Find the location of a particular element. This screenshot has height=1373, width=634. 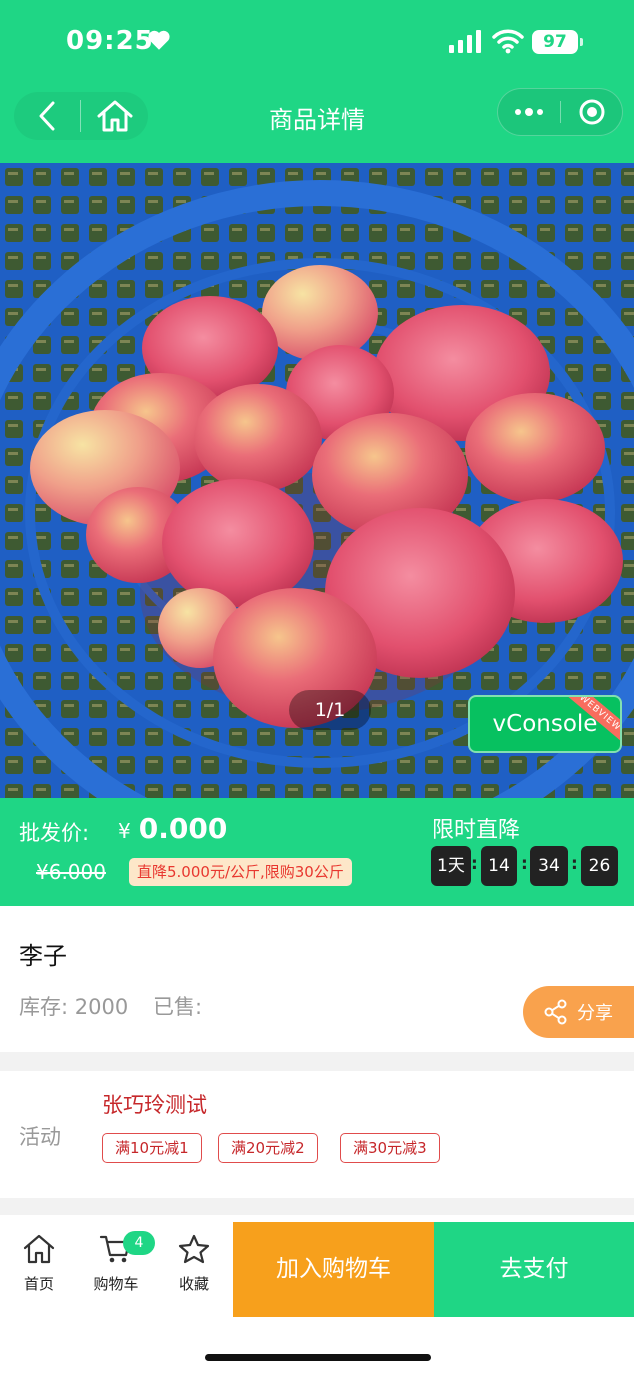

original-price: ¥6.000 is located at coordinates (71, 872).